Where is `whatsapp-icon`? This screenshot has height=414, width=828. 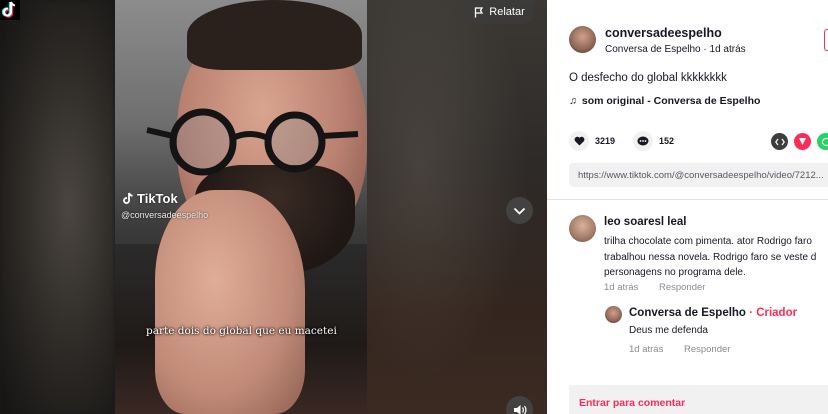
whatsapp-icon is located at coordinates (822, 141).